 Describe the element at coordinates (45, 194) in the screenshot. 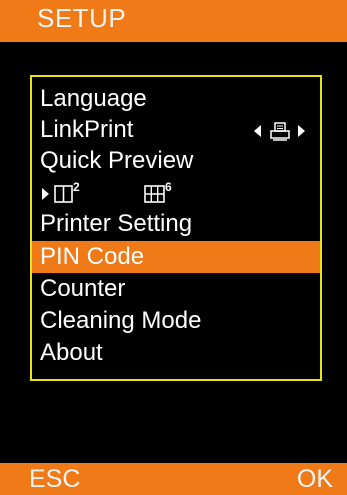

I see `selection-pointer-icon` at that location.